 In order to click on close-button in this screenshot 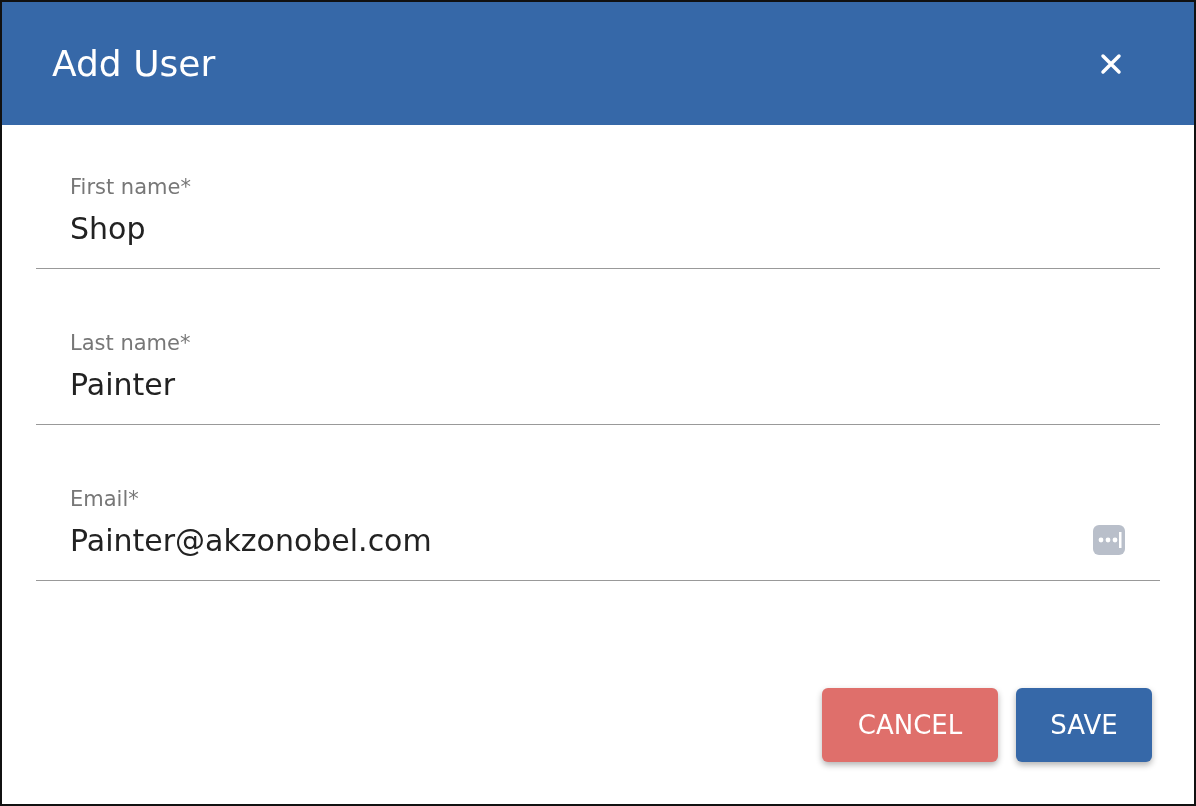, I will do `click(1111, 63)`.